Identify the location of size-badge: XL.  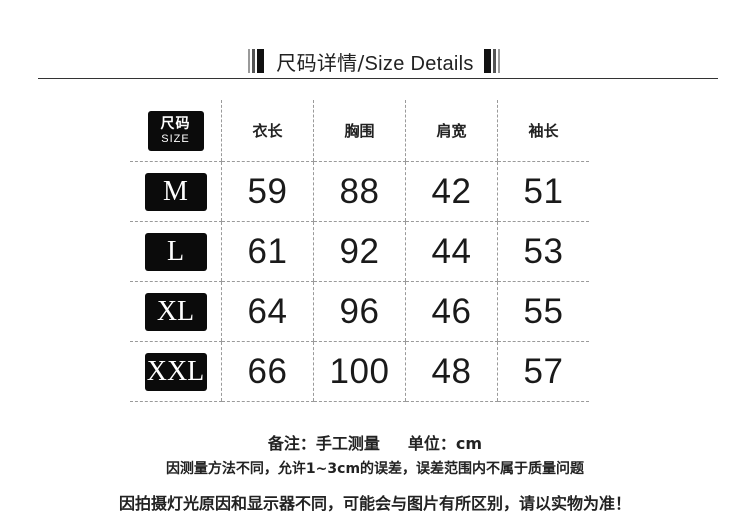
(175, 311).